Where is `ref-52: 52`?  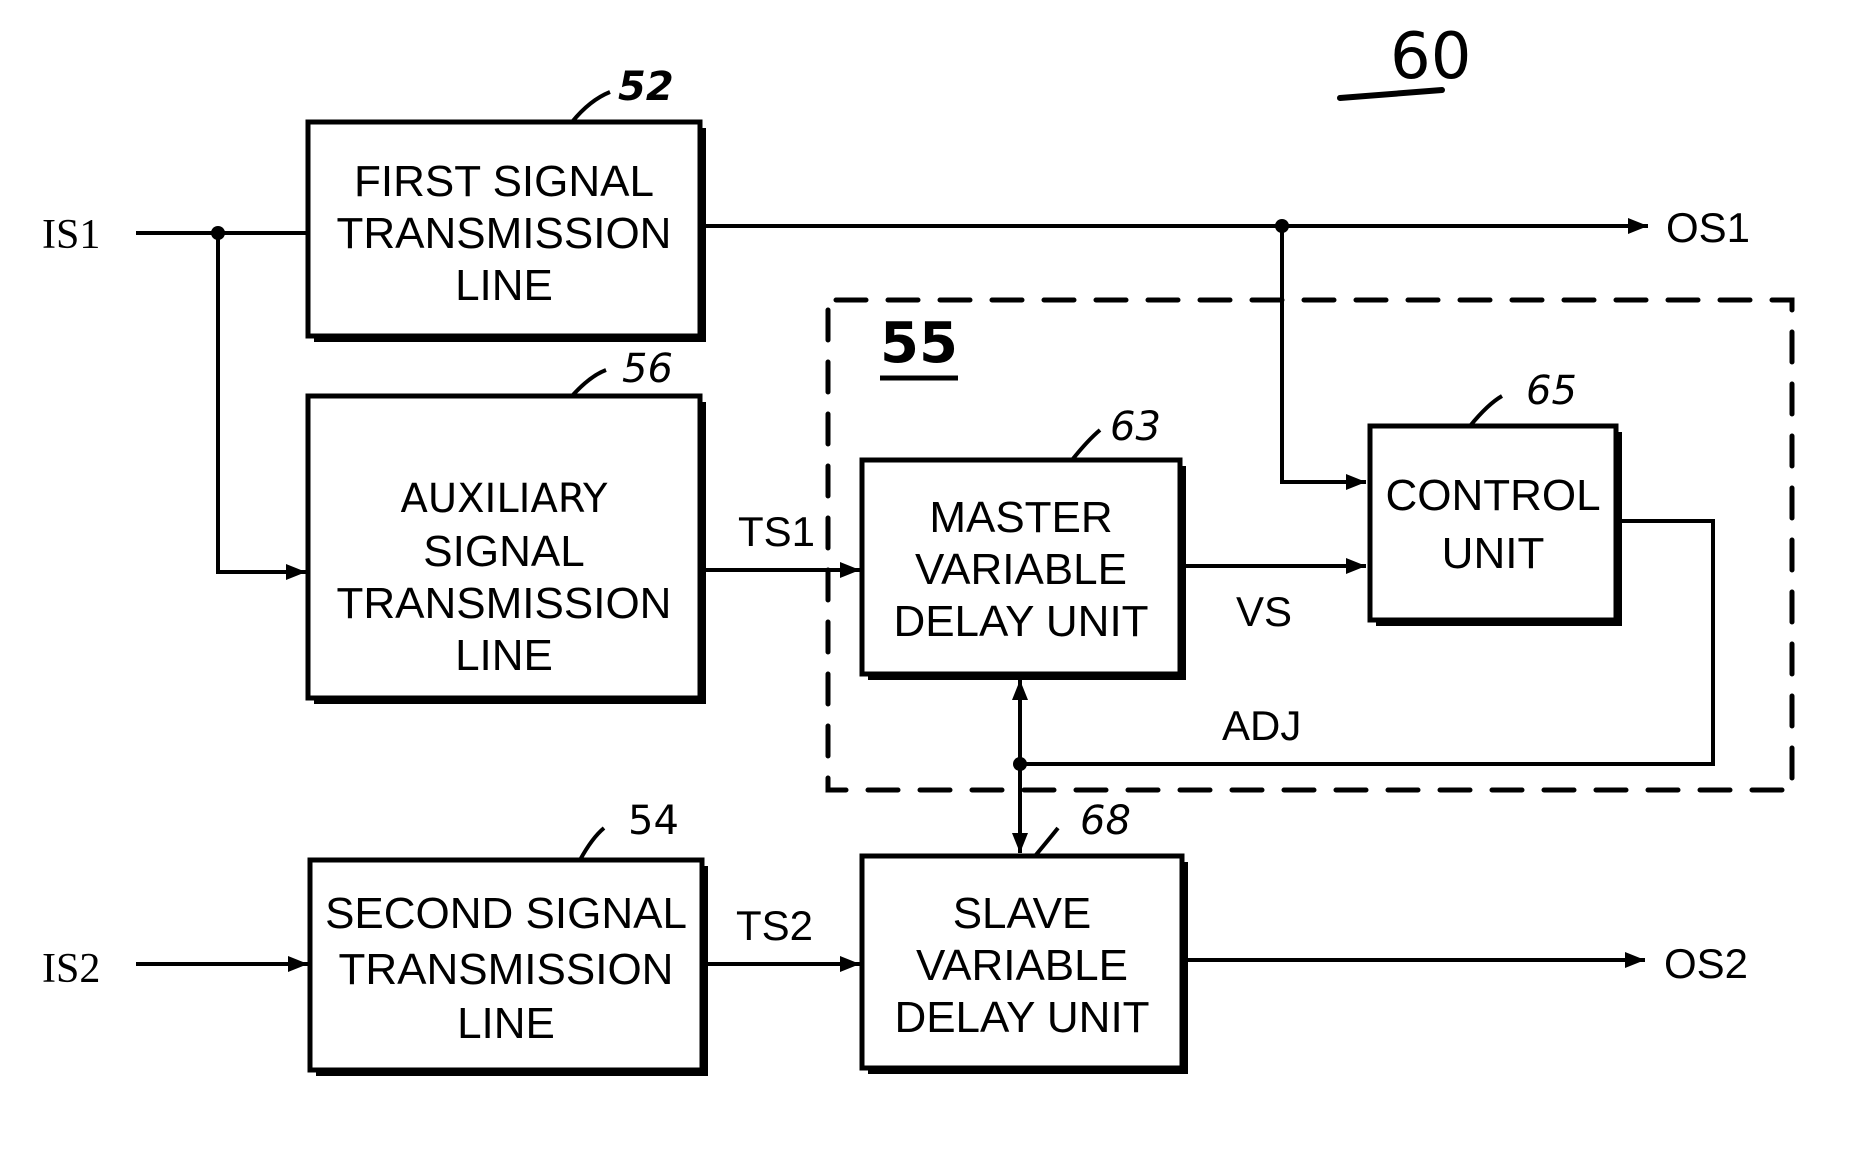 ref-52: 52 is located at coordinates (646, 87).